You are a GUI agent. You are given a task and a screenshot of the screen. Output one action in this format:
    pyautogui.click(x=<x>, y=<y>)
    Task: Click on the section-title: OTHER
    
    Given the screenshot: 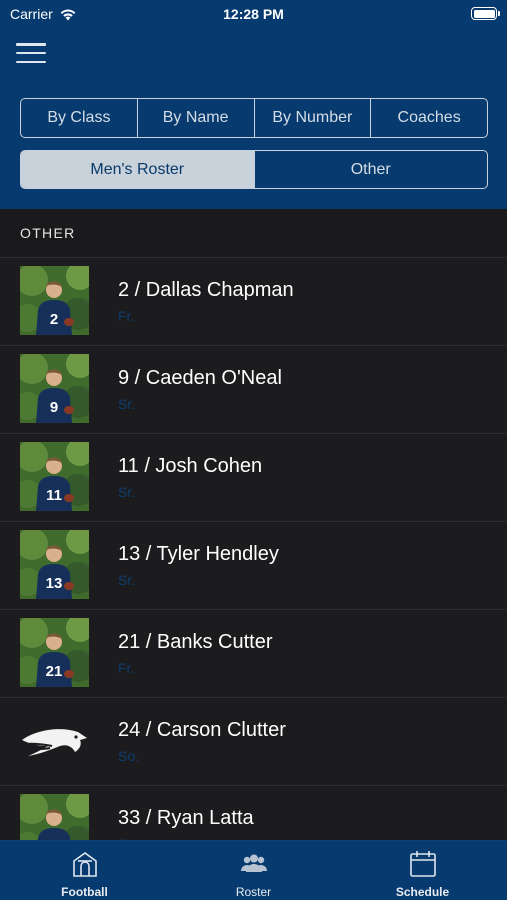 What is the action you would take?
    pyautogui.click(x=48, y=233)
    